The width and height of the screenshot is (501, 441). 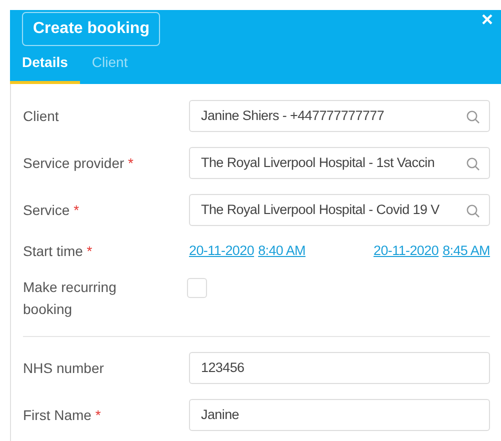 What do you see at coordinates (110, 65) in the screenshot?
I see `tab: Client` at bounding box center [110, 65].